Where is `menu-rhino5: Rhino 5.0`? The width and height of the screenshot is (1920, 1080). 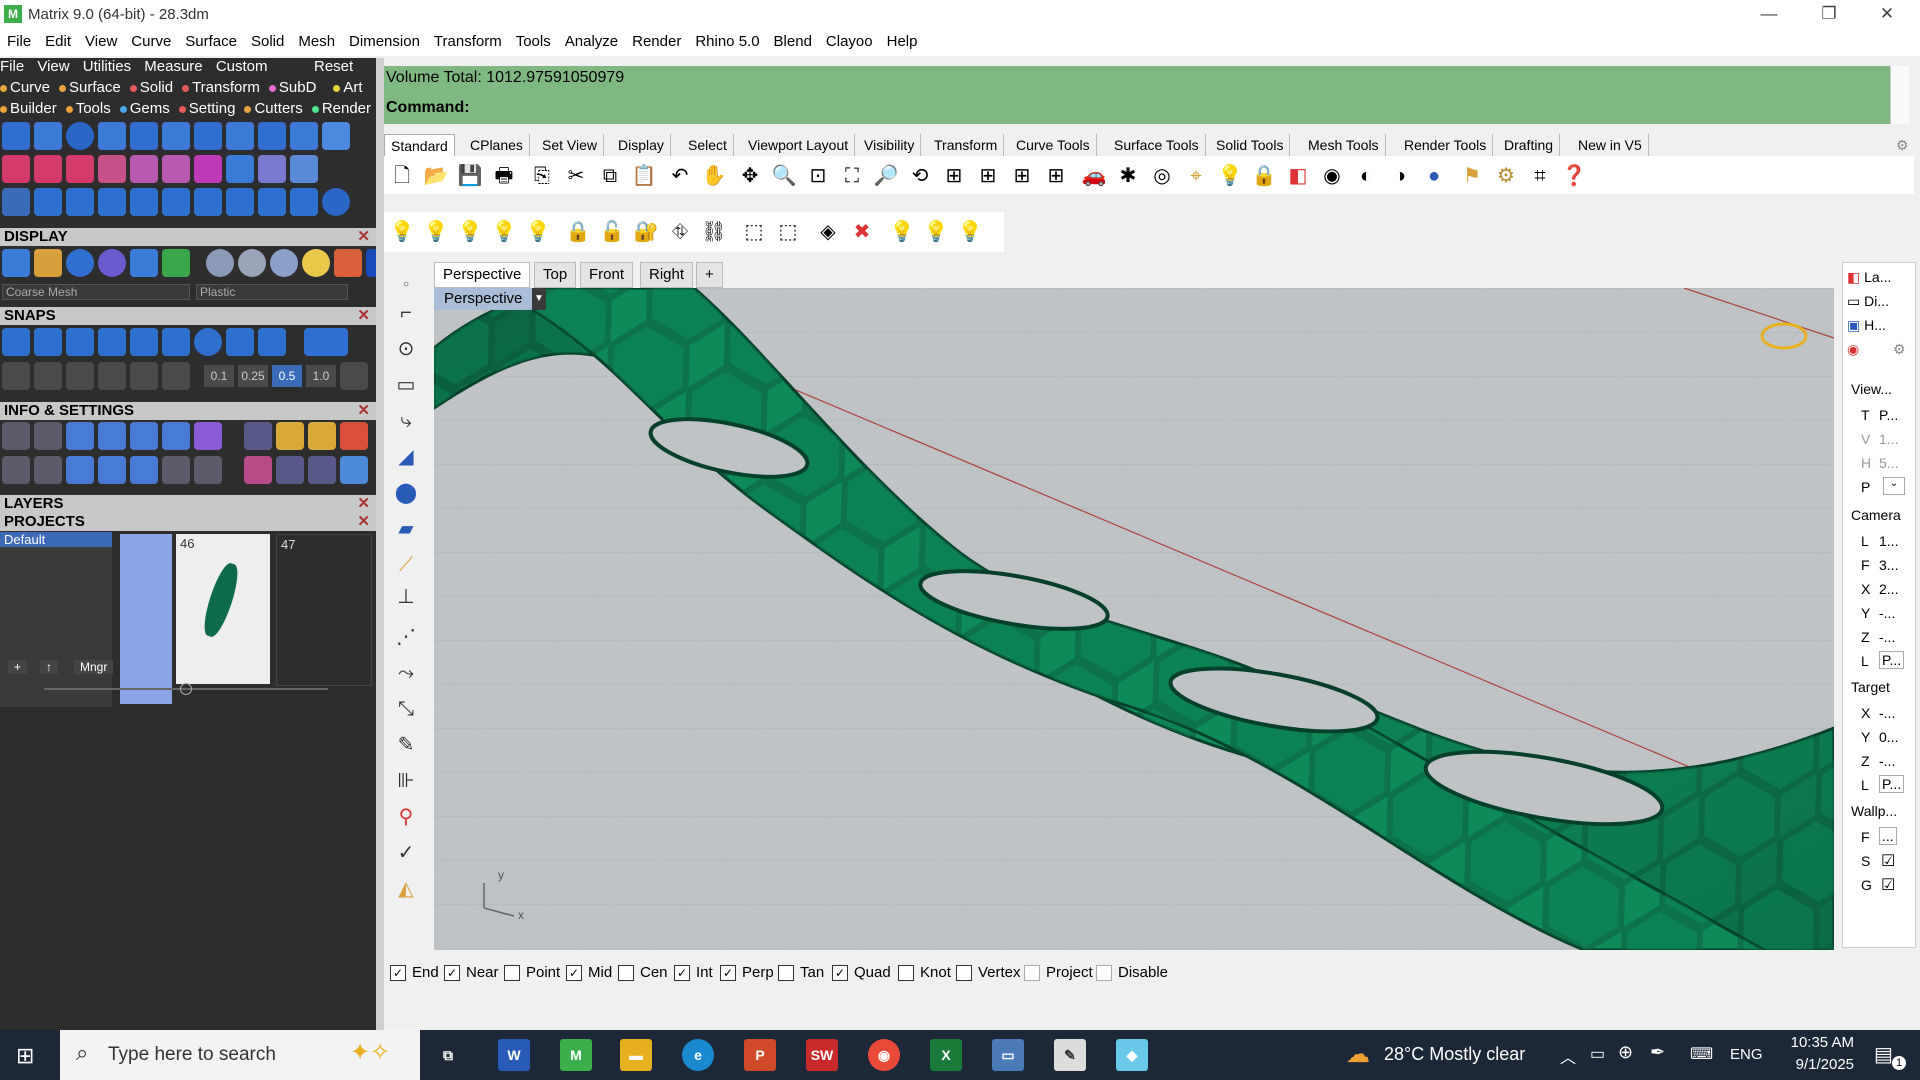
menu-rhino5: Rhino 5.0 is located at coordinates (727, 42).